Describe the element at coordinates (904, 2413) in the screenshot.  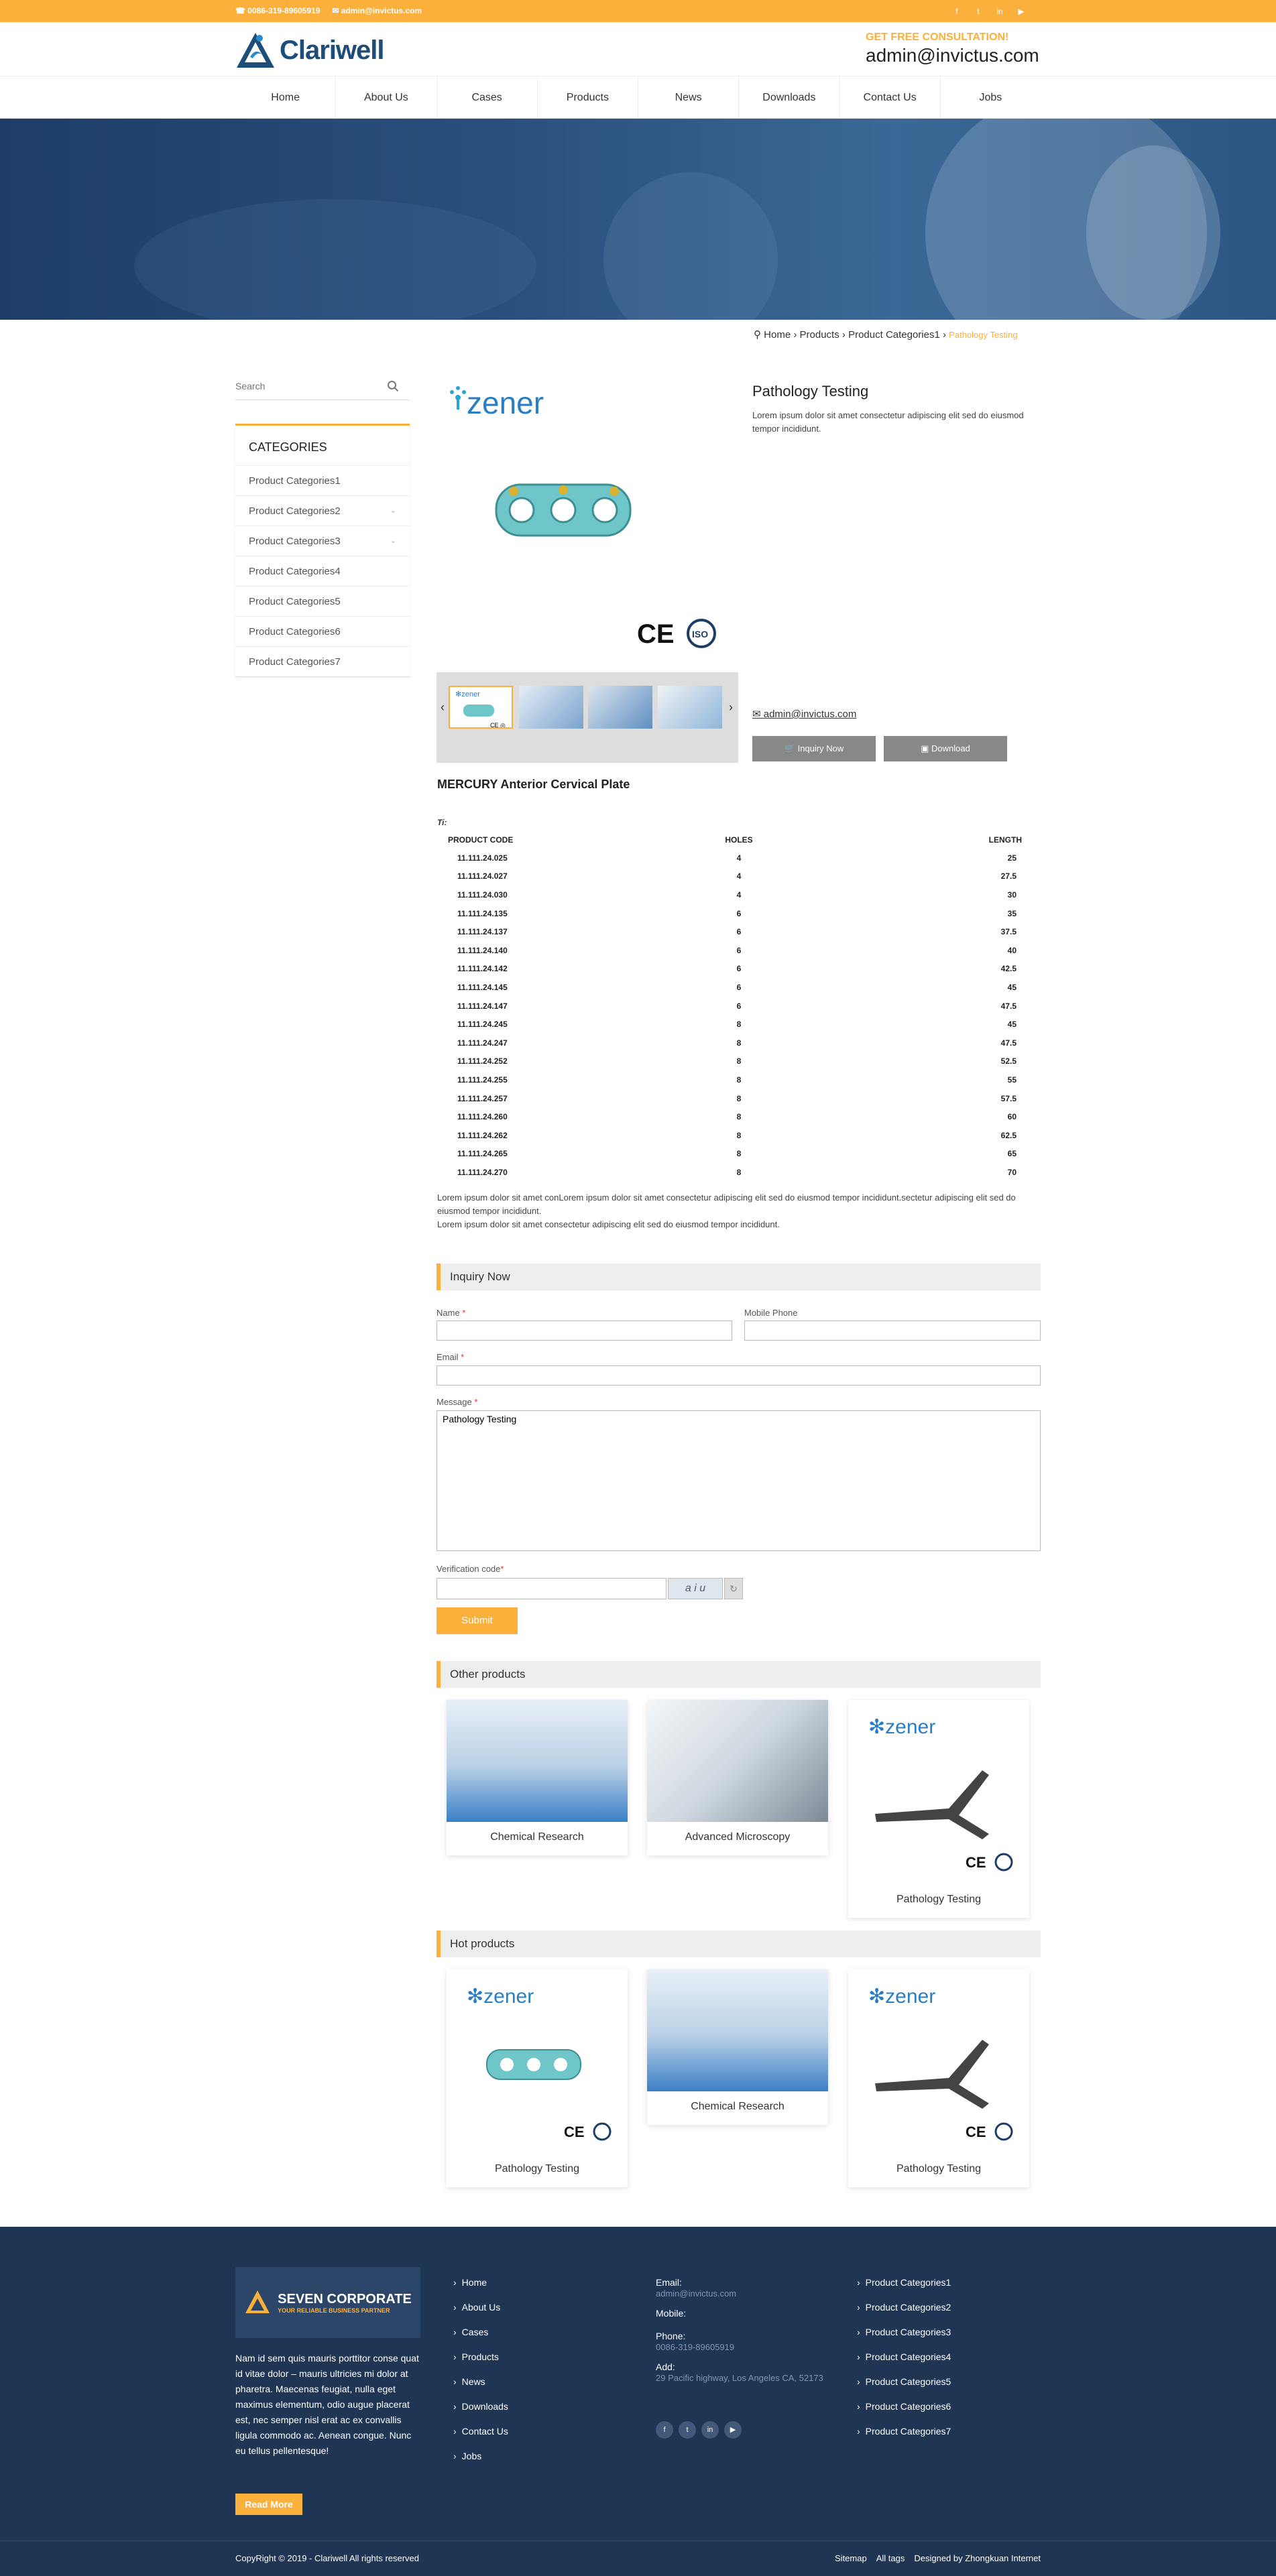
I see `footer-category-link: Product Categories6` at that location.